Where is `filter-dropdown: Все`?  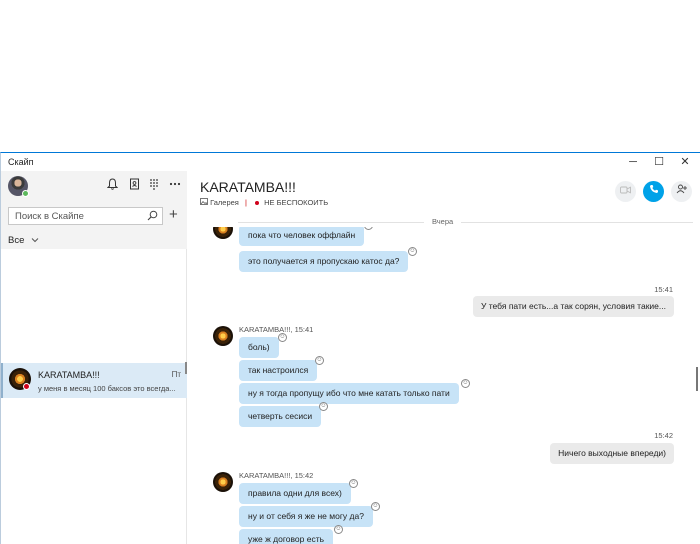 filter-dropdown: Все is located at coordinates (23, 240).